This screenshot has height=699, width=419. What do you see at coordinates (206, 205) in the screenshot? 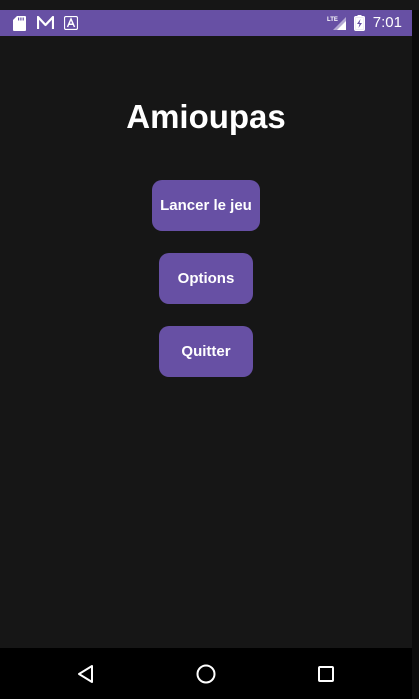
I see `start-game-button: Lancer le jeu` at bounding box center [206, 205].